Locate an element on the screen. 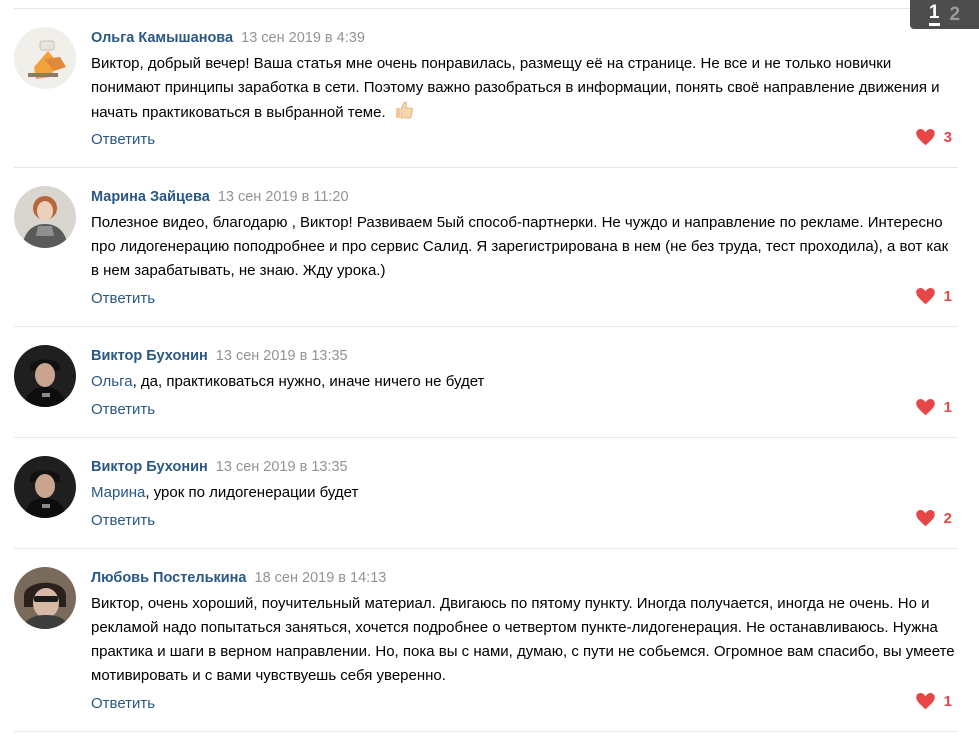 This screenshot has width=979, height=742. comment-author: Марина Зайцева is located at coordinates (150, 197).